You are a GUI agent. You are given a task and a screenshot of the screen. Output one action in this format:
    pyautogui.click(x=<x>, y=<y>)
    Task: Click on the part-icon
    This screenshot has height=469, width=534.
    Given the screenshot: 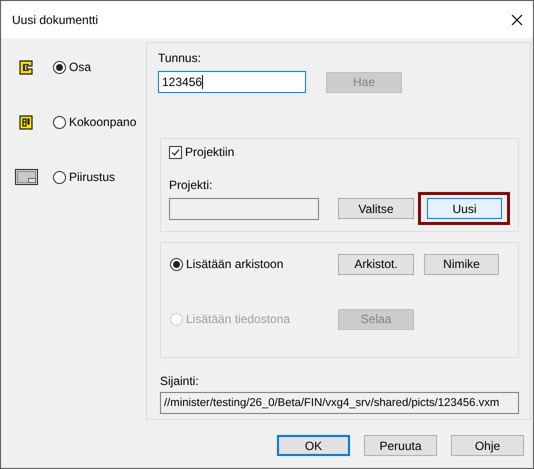 What is the action you would take?
    pyautogui.click(x=26, y=67)
    